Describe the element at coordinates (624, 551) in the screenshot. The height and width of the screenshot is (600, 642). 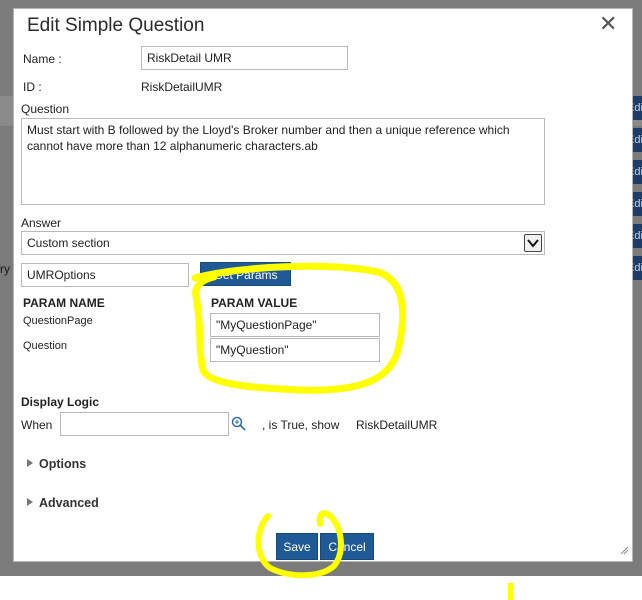
I see `resize-grip-icon` at that location.